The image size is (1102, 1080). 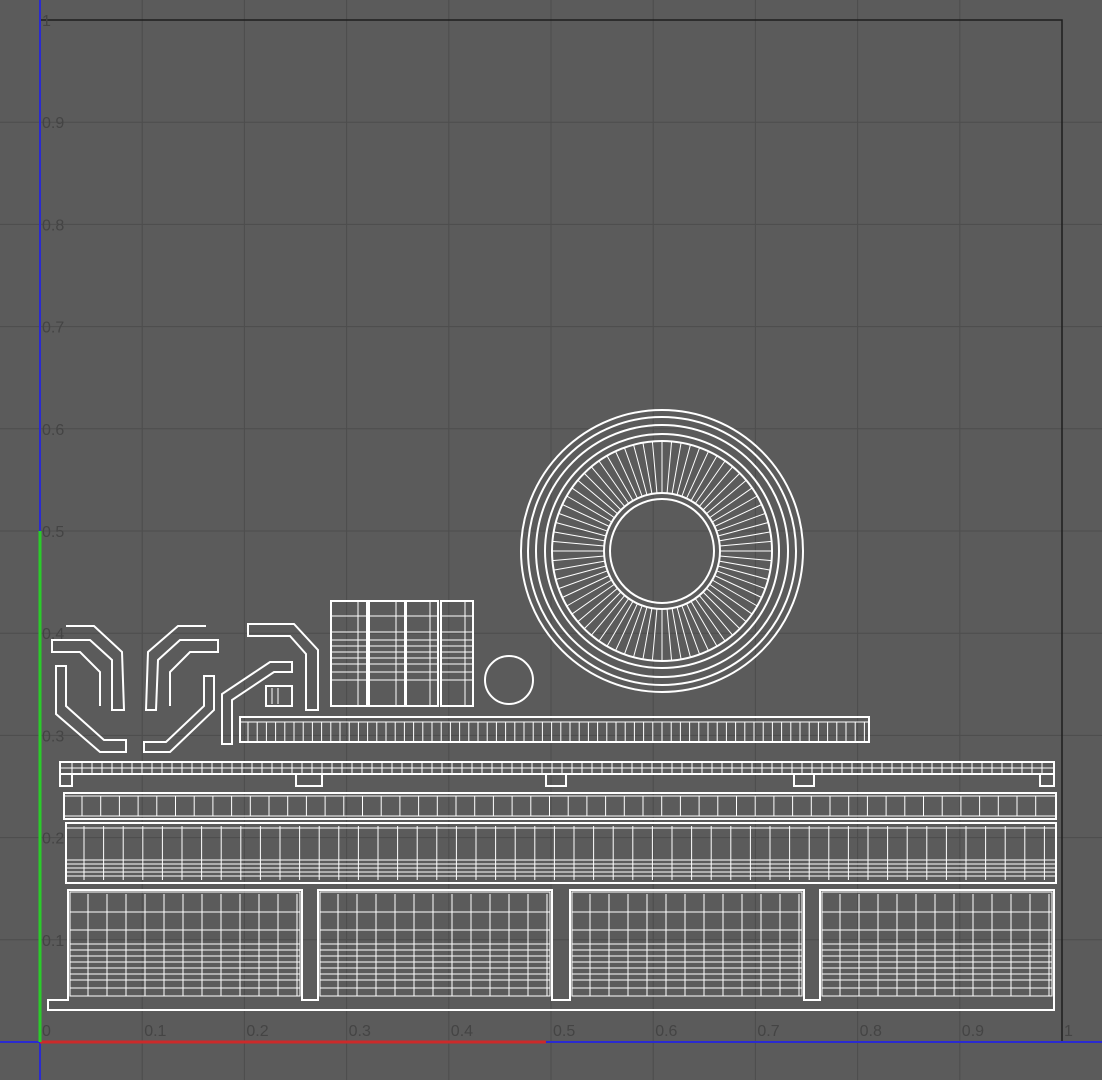 What do you see at coordinates (53, 328) in the screenshot?
I see `v-tick-label: 0.7` at bounding box center [53, 328].